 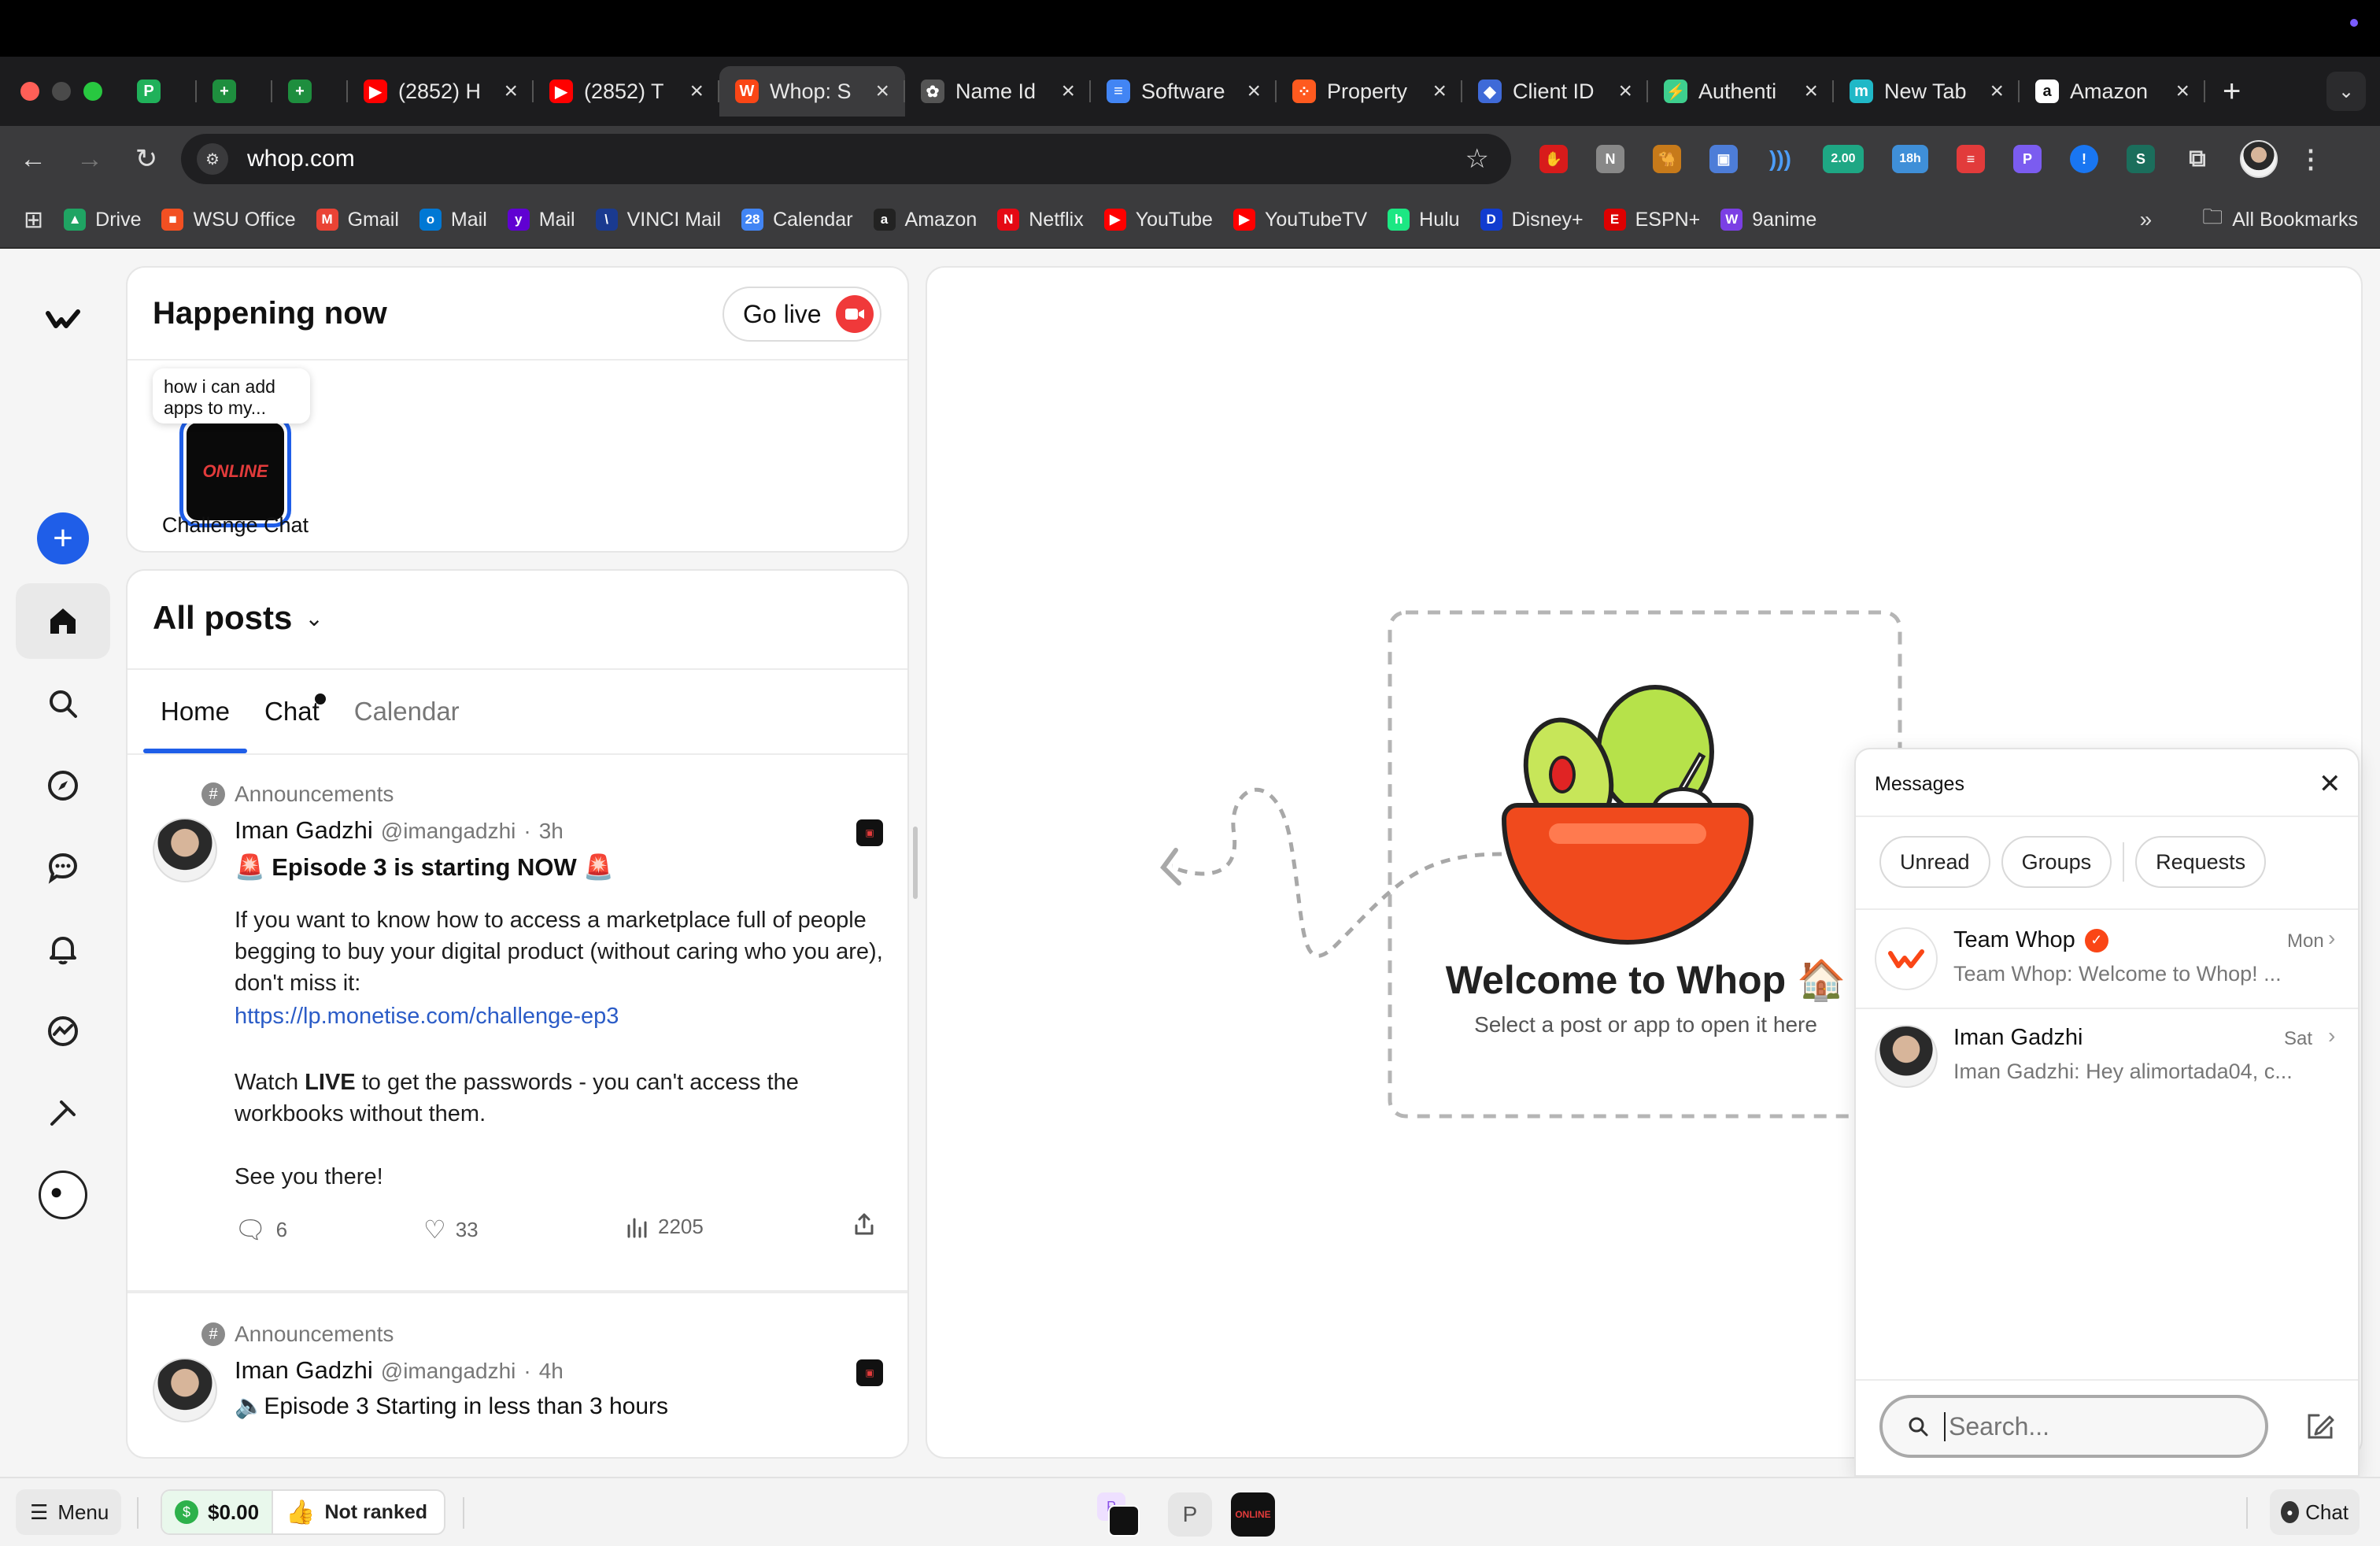 What do you see at coordinates (217, 1512) in the screenshot?
I see `balance-button: $ $0.00` at bounding box center [217, 1512].